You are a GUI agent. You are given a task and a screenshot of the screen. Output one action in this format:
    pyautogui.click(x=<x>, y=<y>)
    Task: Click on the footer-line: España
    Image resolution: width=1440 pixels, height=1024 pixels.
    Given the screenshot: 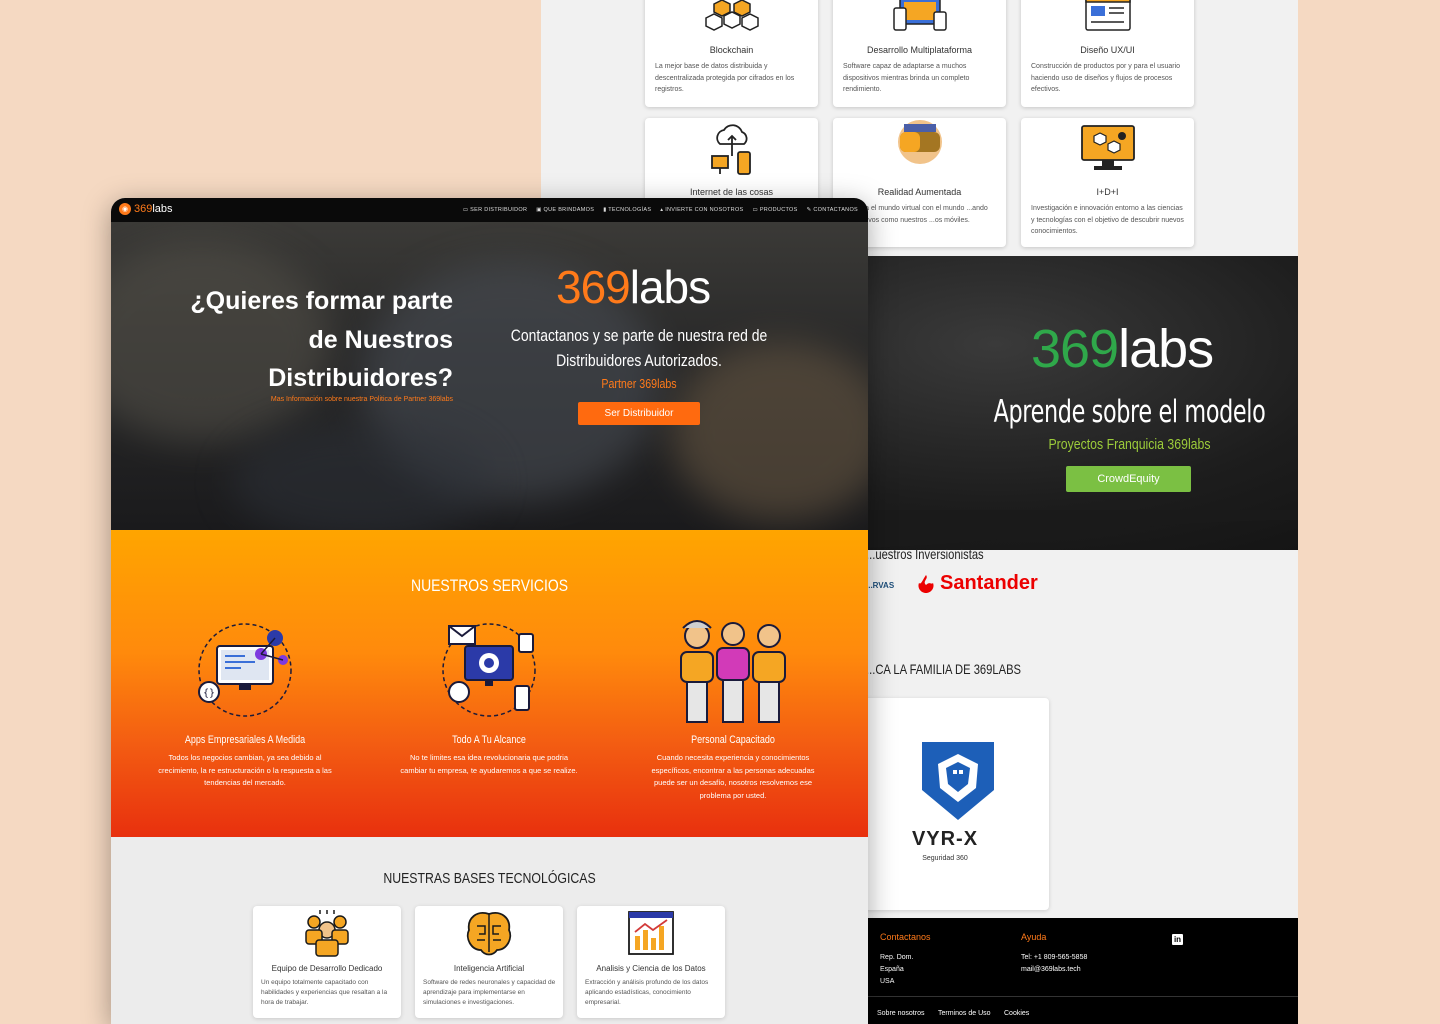 What is the action you would take?
    pyautogui.click(x=892, y=969)
    